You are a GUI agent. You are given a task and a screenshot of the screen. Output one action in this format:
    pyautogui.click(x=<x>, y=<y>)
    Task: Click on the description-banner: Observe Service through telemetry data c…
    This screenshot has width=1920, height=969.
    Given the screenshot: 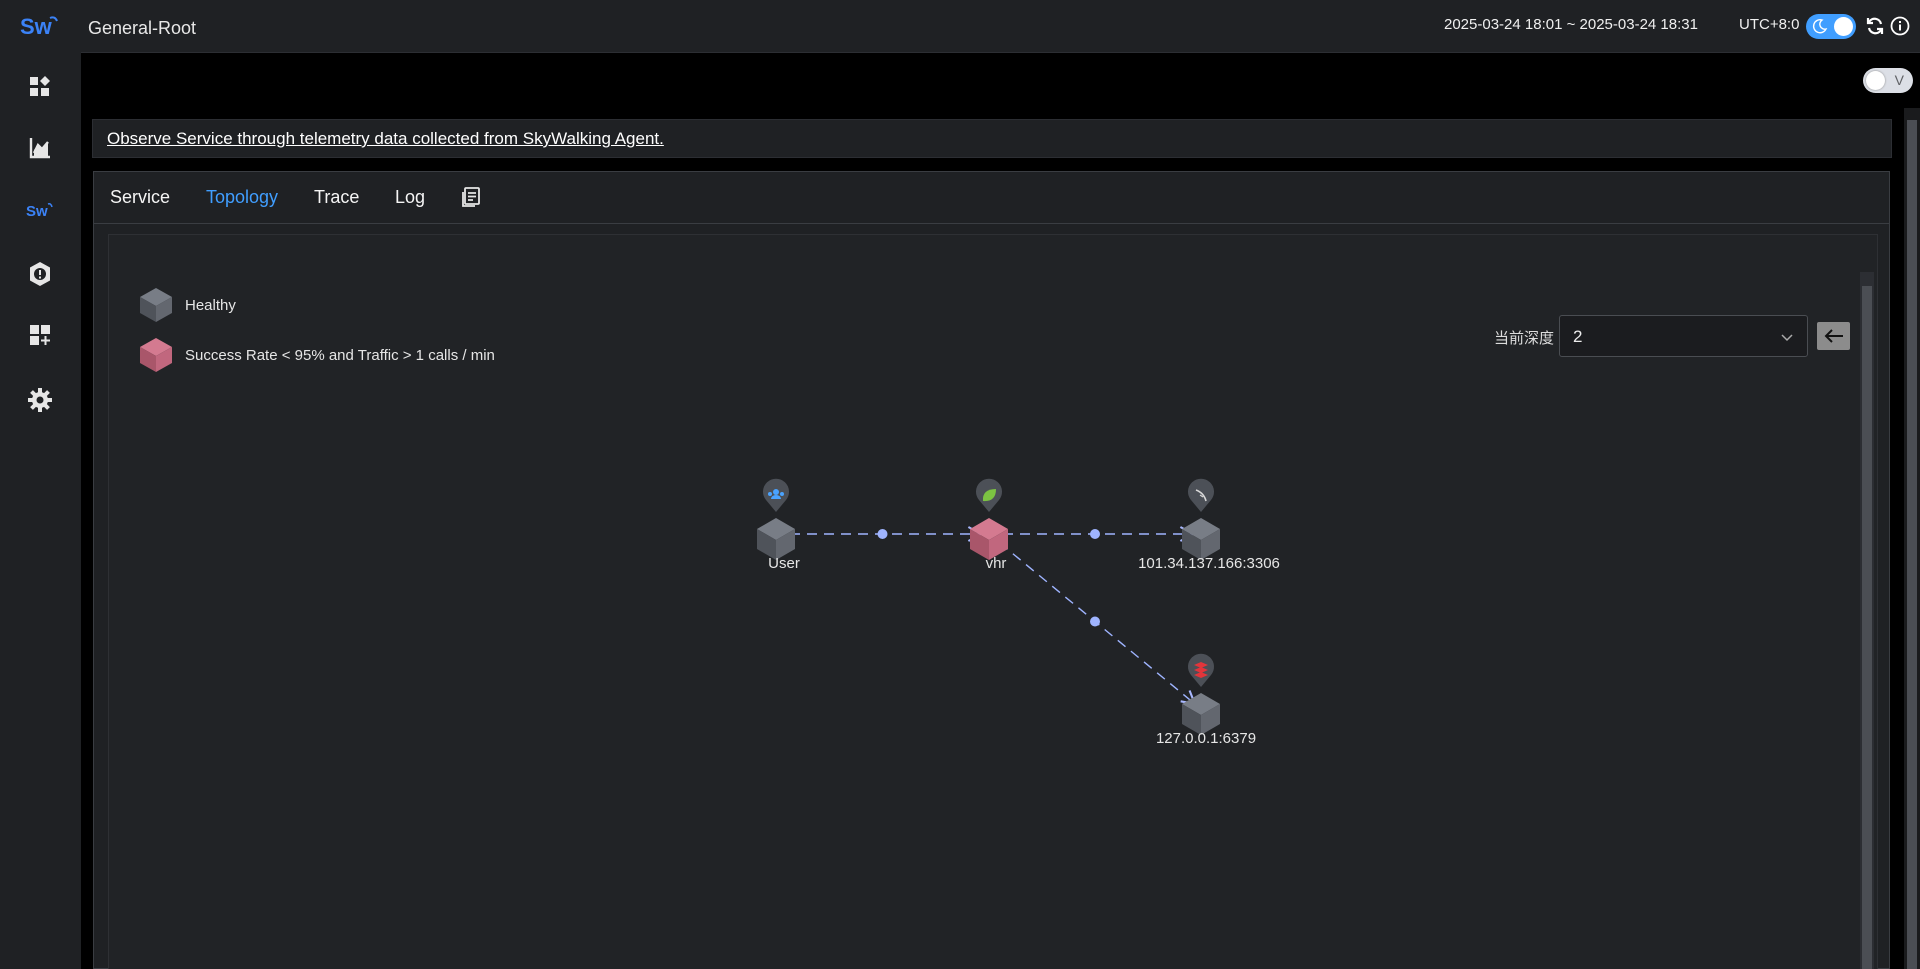 What is the action you would take?
    pyautogui.click(x=992, y=138)
    